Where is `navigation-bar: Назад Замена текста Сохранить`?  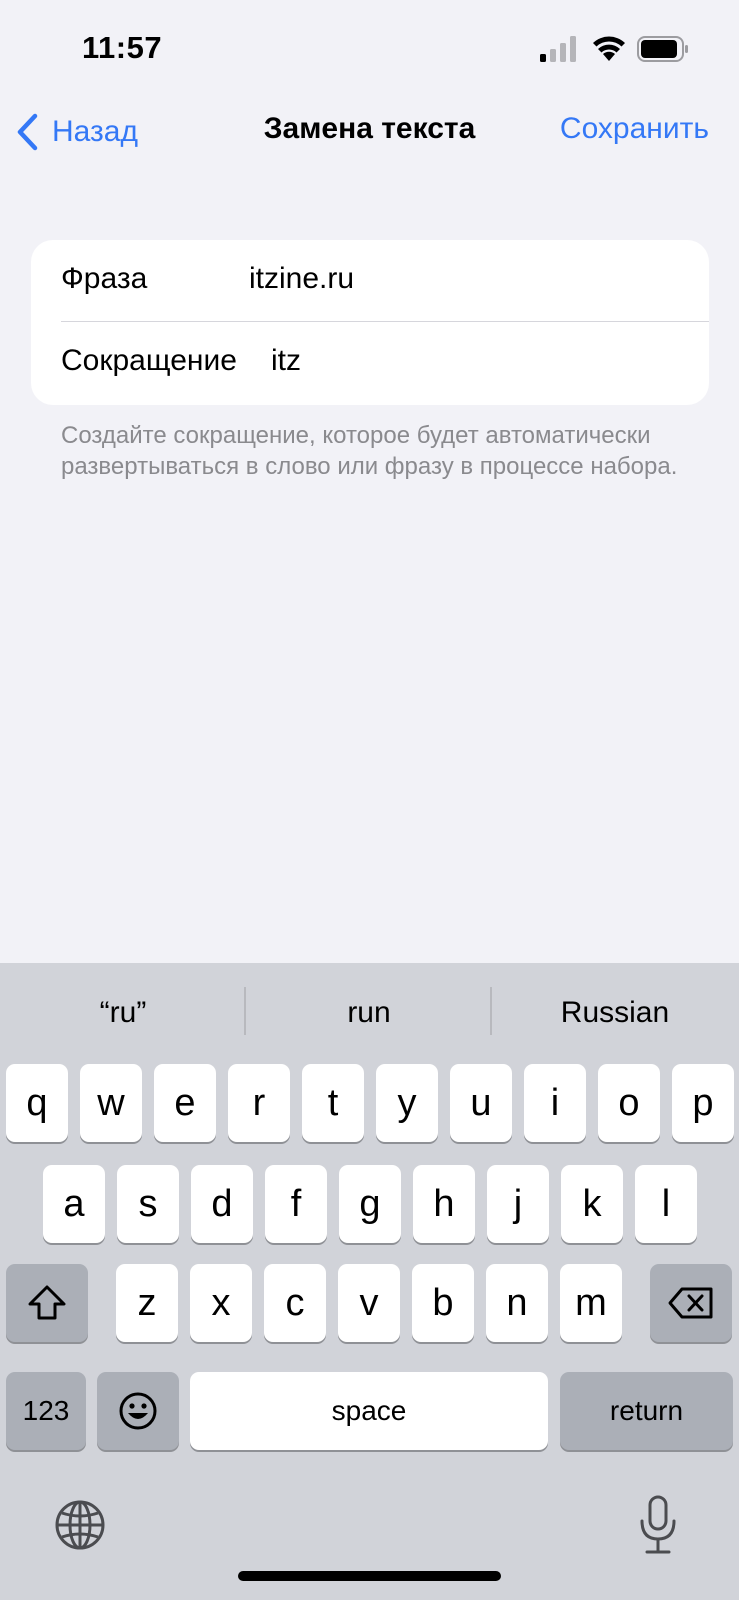 navigation-bar: Назад Замена текста Сохранить is located at coordinates (369, 132).